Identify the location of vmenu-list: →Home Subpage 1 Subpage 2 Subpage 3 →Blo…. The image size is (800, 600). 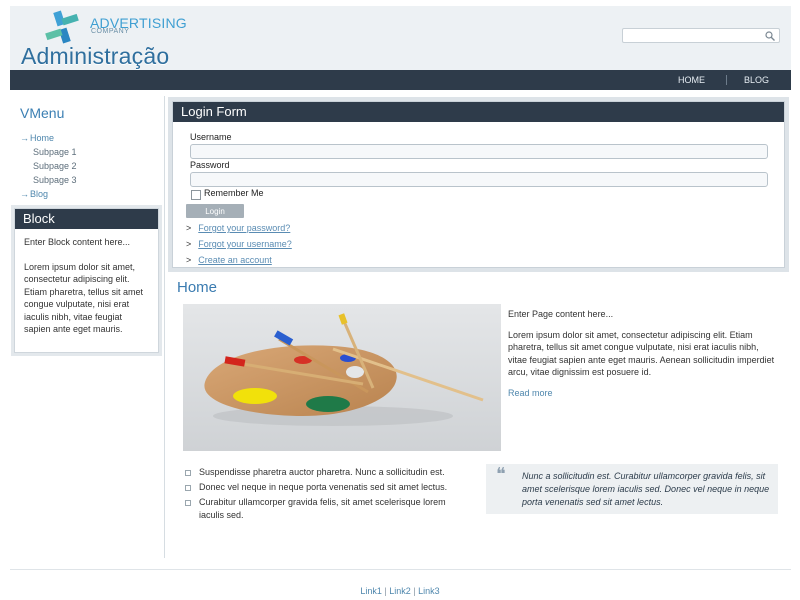
(48, 166).